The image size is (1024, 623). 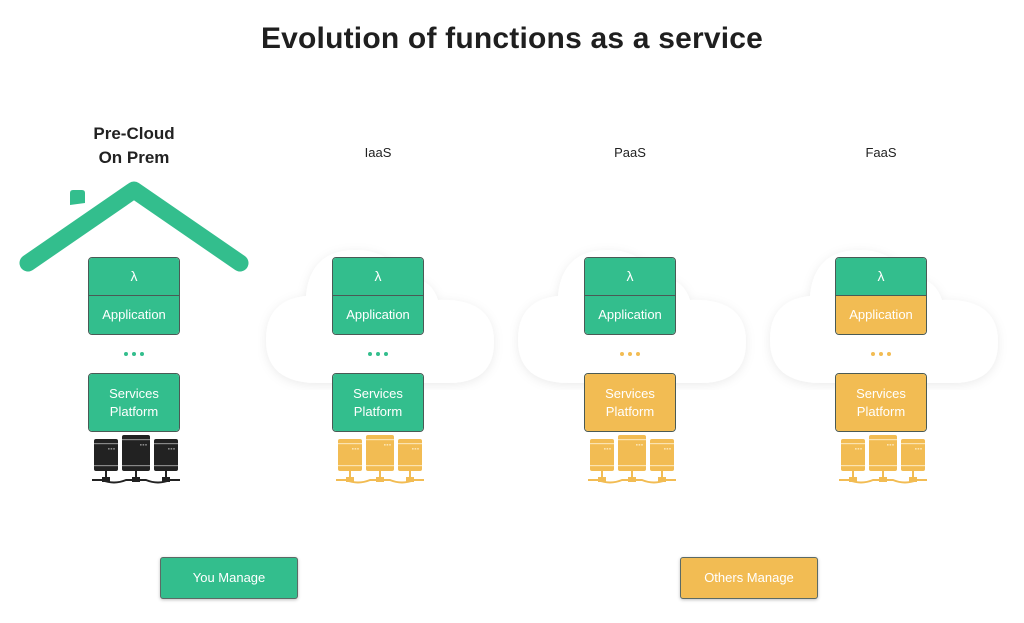 I want to click on column-label-faas: FaaS, so click(x=881, y=152).